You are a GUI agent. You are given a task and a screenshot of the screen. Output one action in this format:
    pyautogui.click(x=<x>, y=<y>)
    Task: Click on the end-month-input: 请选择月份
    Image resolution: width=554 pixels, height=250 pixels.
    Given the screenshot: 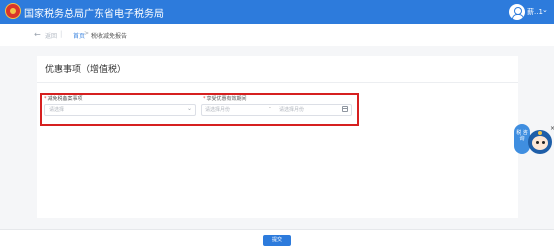 What is the action you would take?
    pyautogui.click(x=291, y=109)
    